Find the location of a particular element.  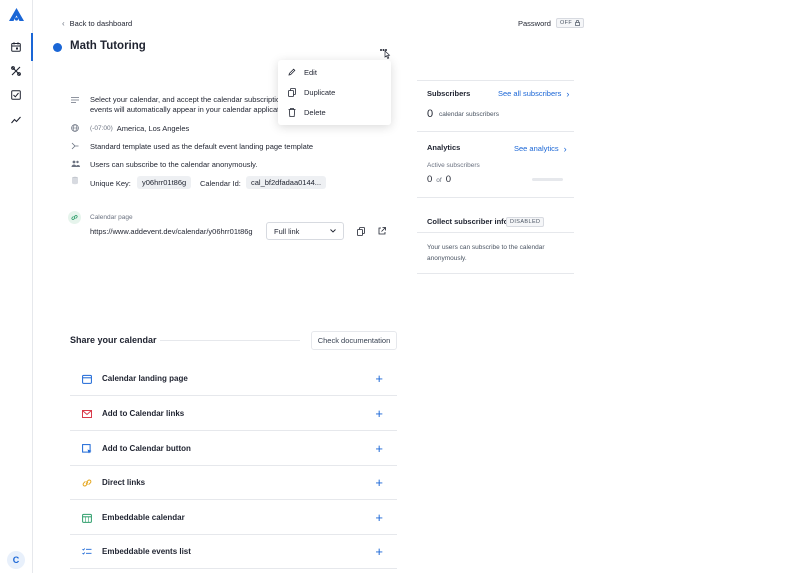

sidebar-active-indicator is located at coordinates (32, 47).